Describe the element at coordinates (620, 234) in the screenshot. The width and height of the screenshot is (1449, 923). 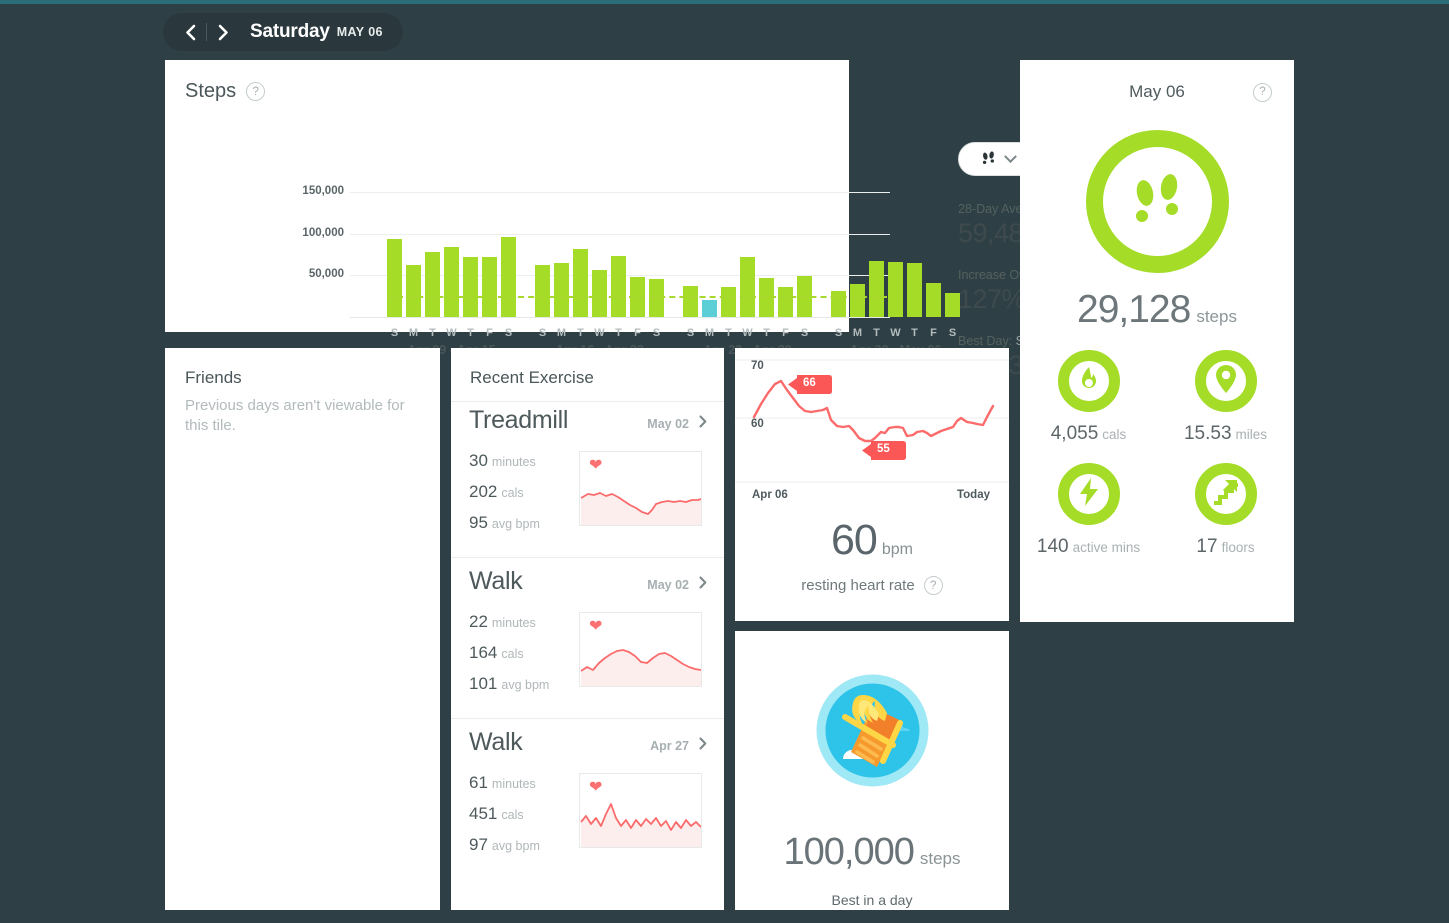
I see `chart-gridline` at that location.